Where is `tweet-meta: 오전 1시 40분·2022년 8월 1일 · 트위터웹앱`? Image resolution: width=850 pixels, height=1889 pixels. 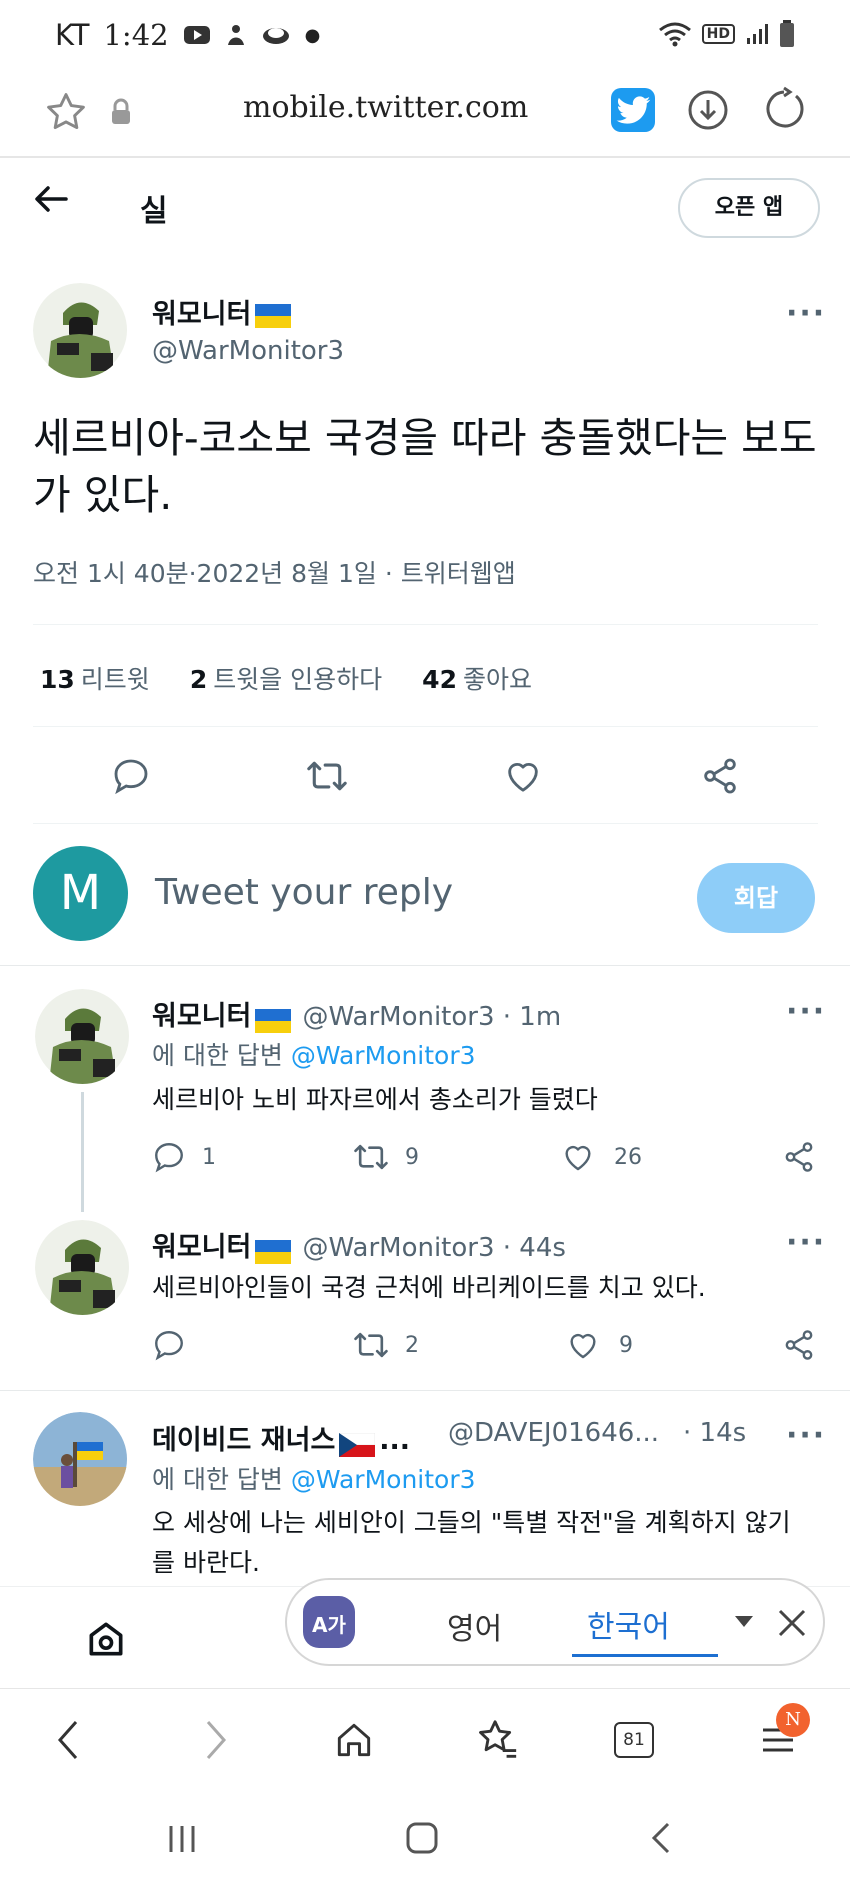 tweet-meta: 오전 1시 40분·2022년 8월 1일 · 트위터웹앱 is located at coordinates (274, 572).